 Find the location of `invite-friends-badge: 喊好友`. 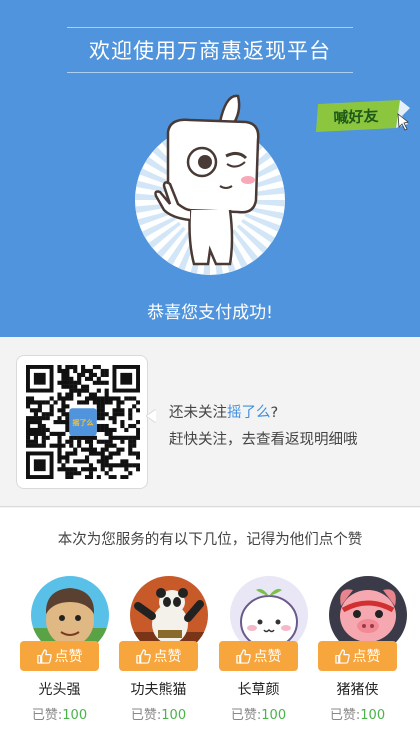

invite-friends-badge: 喊好友 is located at coordinates (363, 116).